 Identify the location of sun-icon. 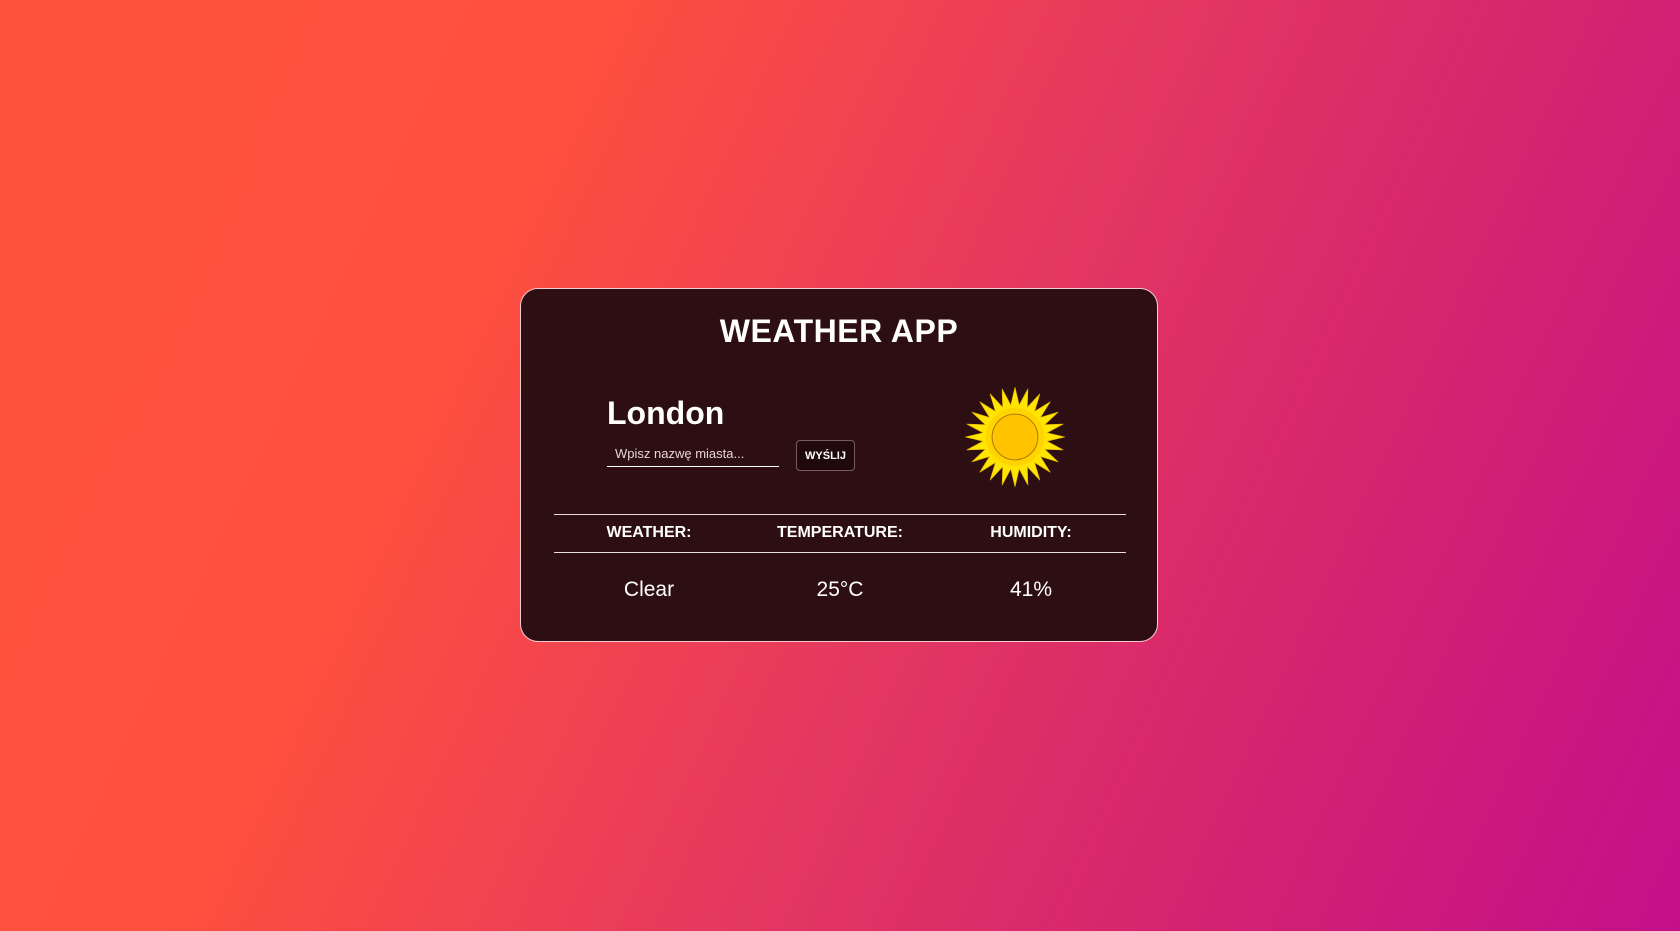
(1015, 437).